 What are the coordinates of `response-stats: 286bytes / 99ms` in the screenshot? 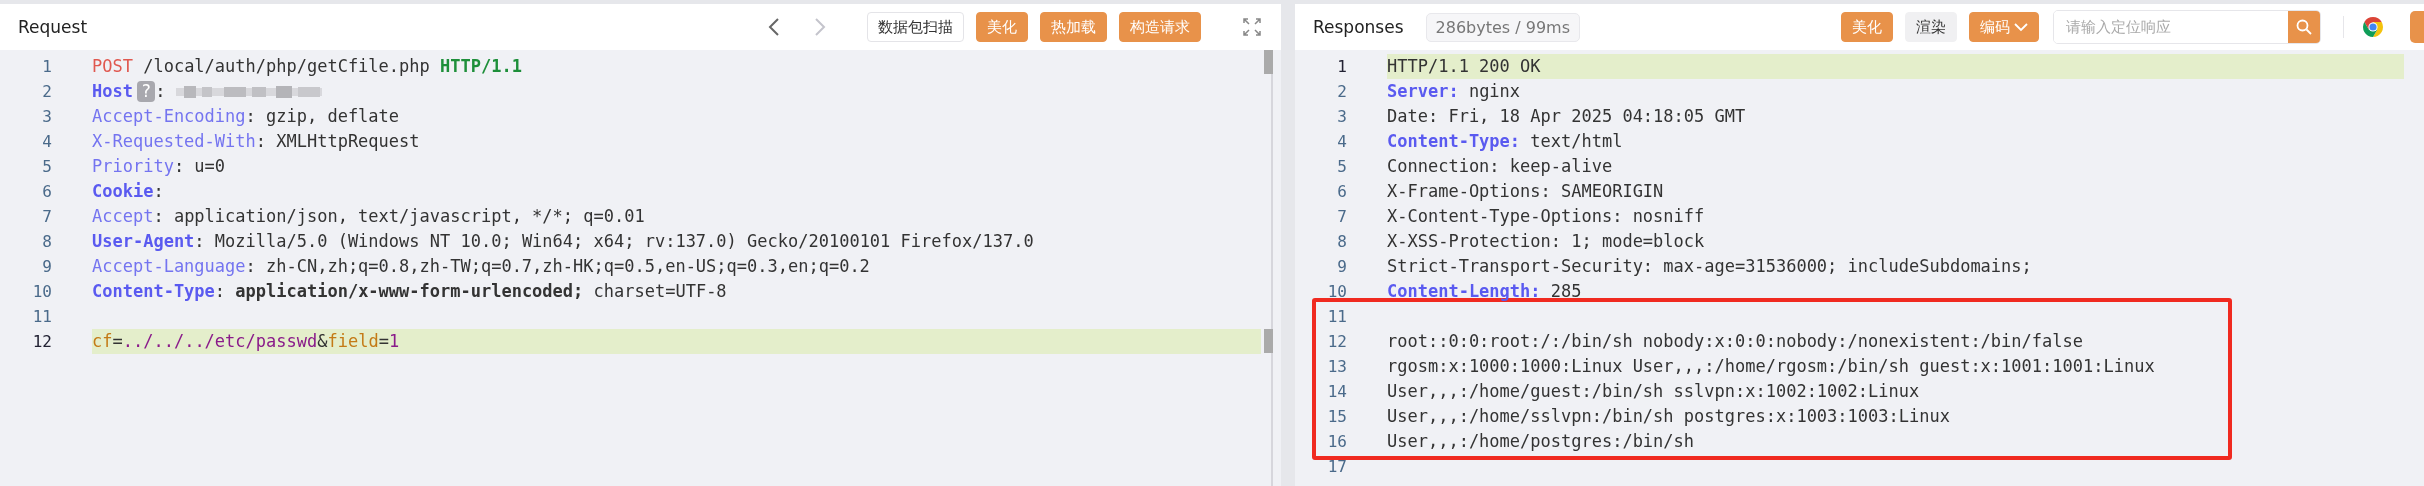 It's located at (1502, 27).